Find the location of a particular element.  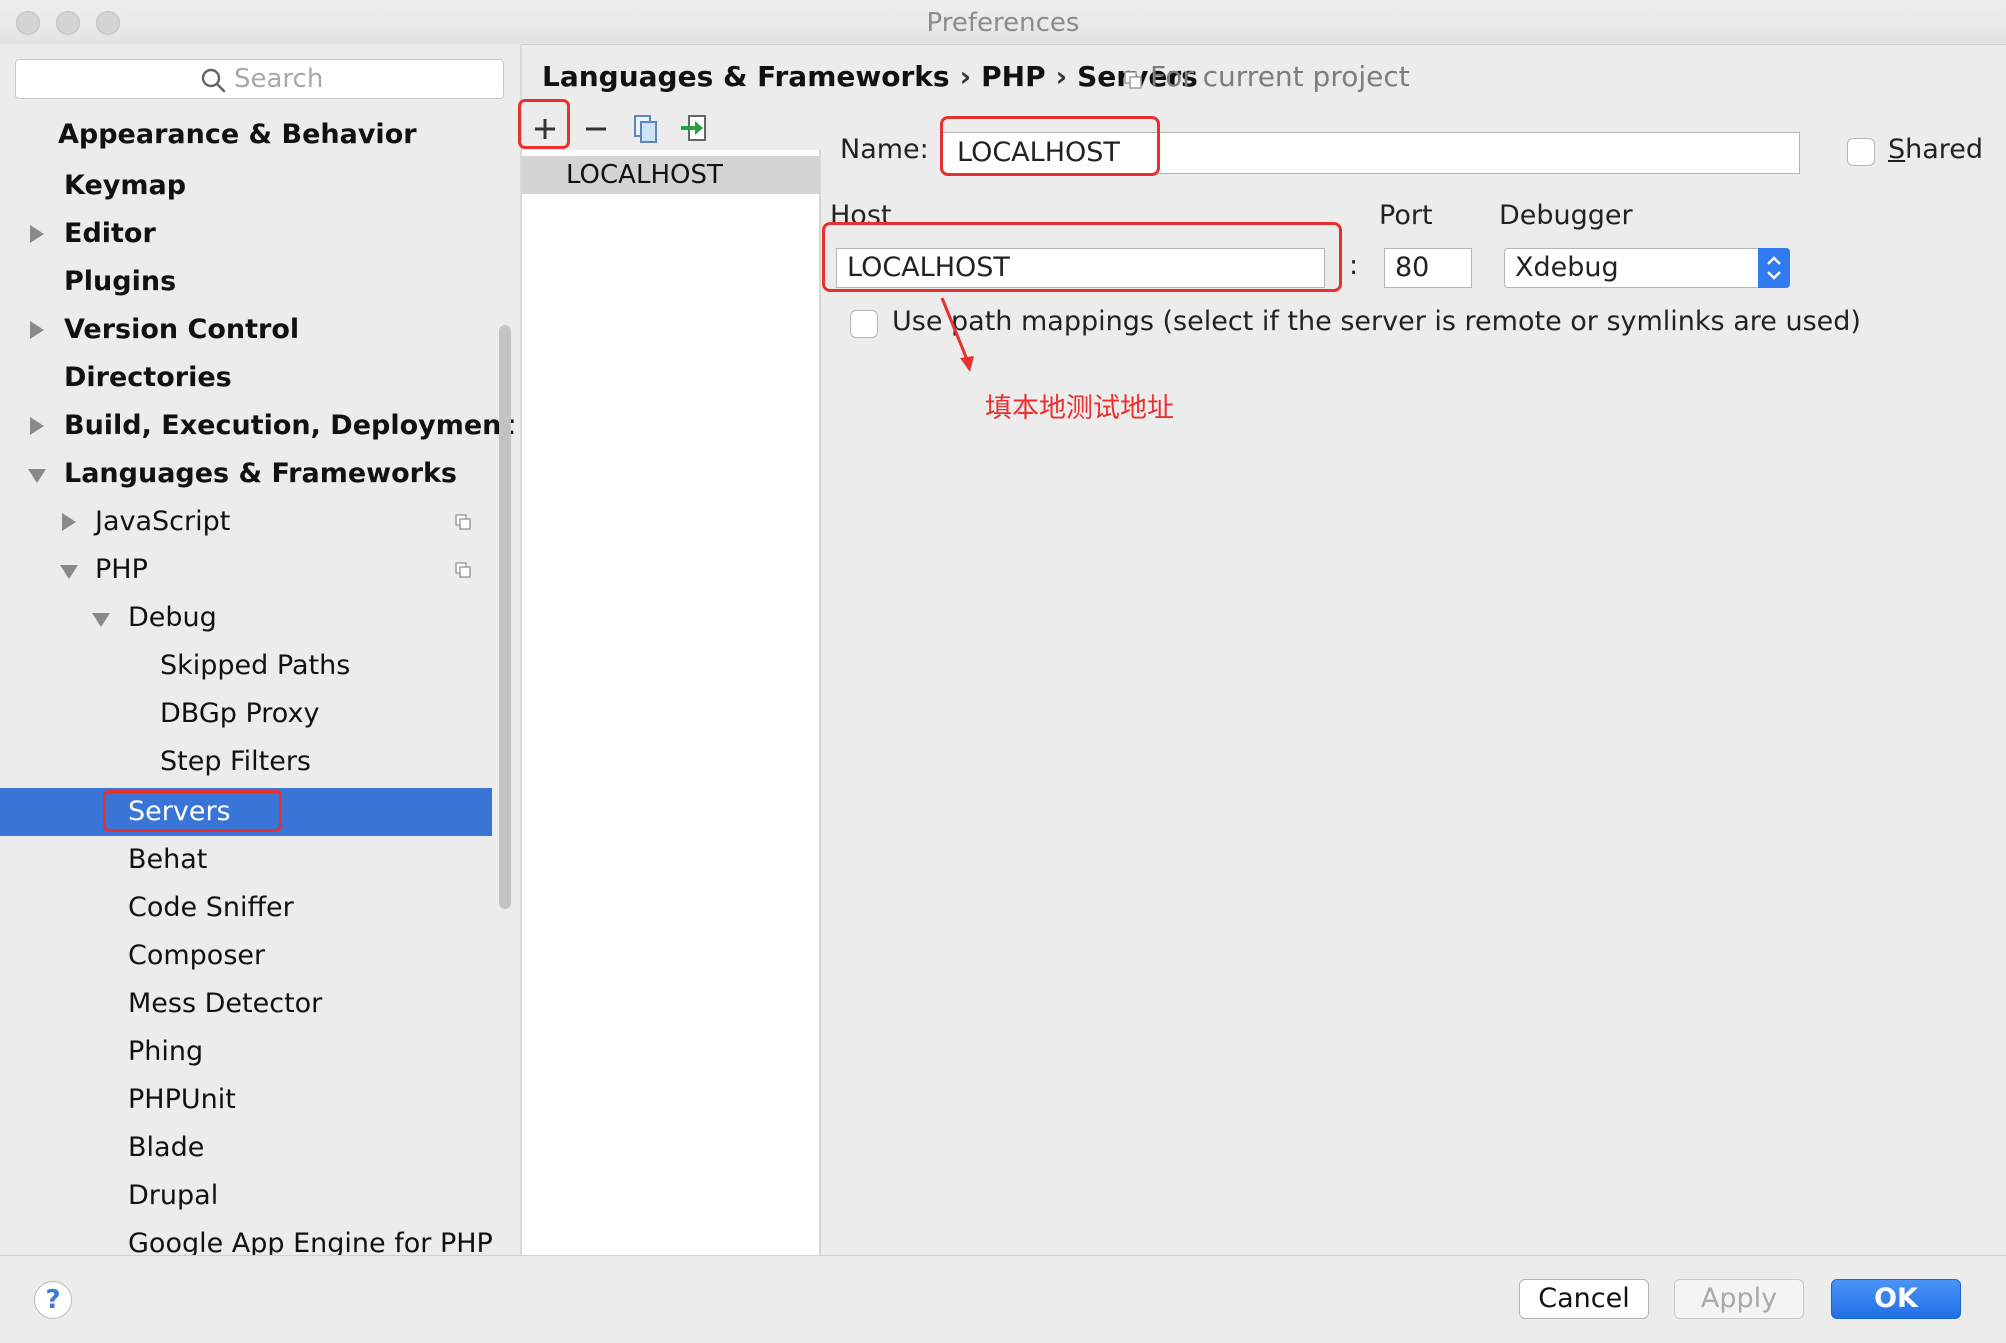

sidebar-item-label: PHP is located at coordinates (121, 569).